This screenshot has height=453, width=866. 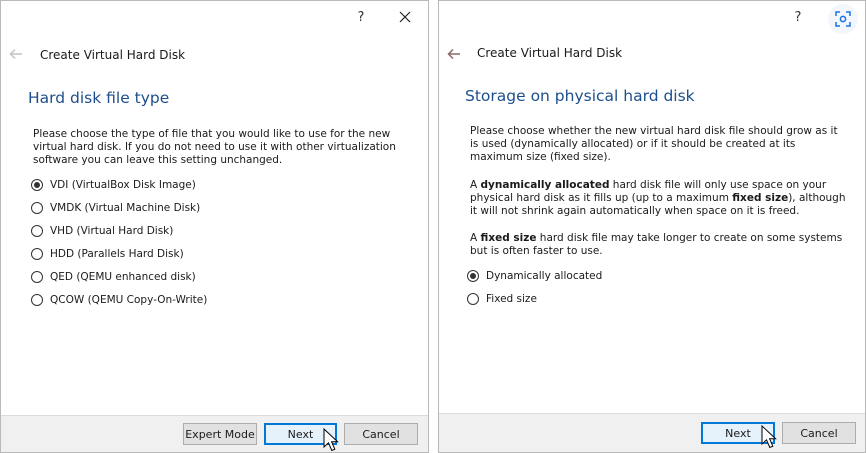 I want to click on radio-option-hdd: HDD (Parallels Hard Disk), so click(x=107, y=254).